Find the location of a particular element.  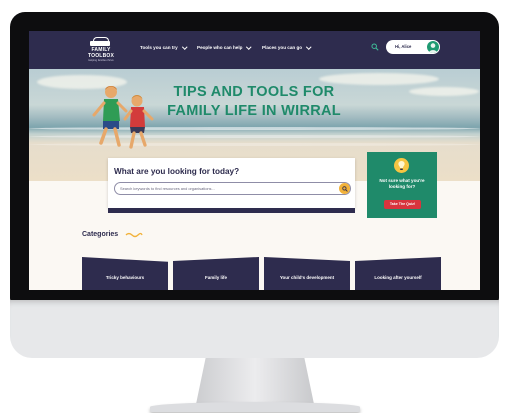

hero-title: TIPS AND TOOLS FOR FAMILY LIFE IN WIRRAL is located at coordinates (254, 102).